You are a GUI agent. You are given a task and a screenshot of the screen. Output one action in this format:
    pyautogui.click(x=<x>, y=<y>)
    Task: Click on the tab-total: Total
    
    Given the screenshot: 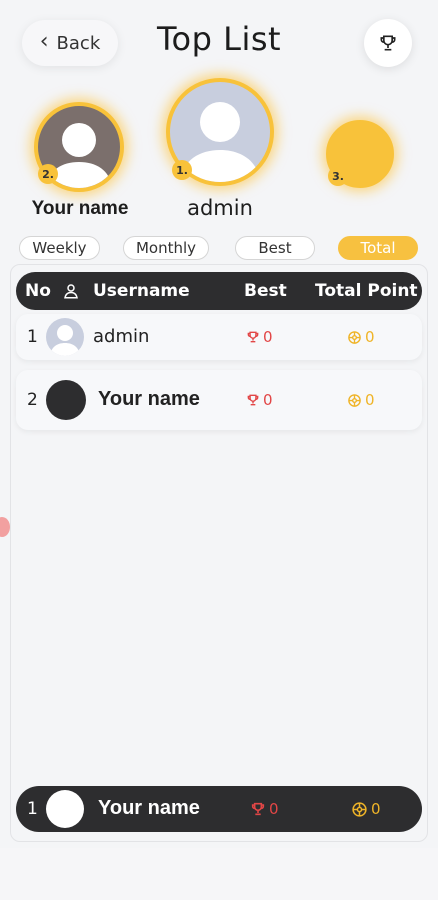 What is the action you would take?
    pyautogui.click(x=378, y=248)
    